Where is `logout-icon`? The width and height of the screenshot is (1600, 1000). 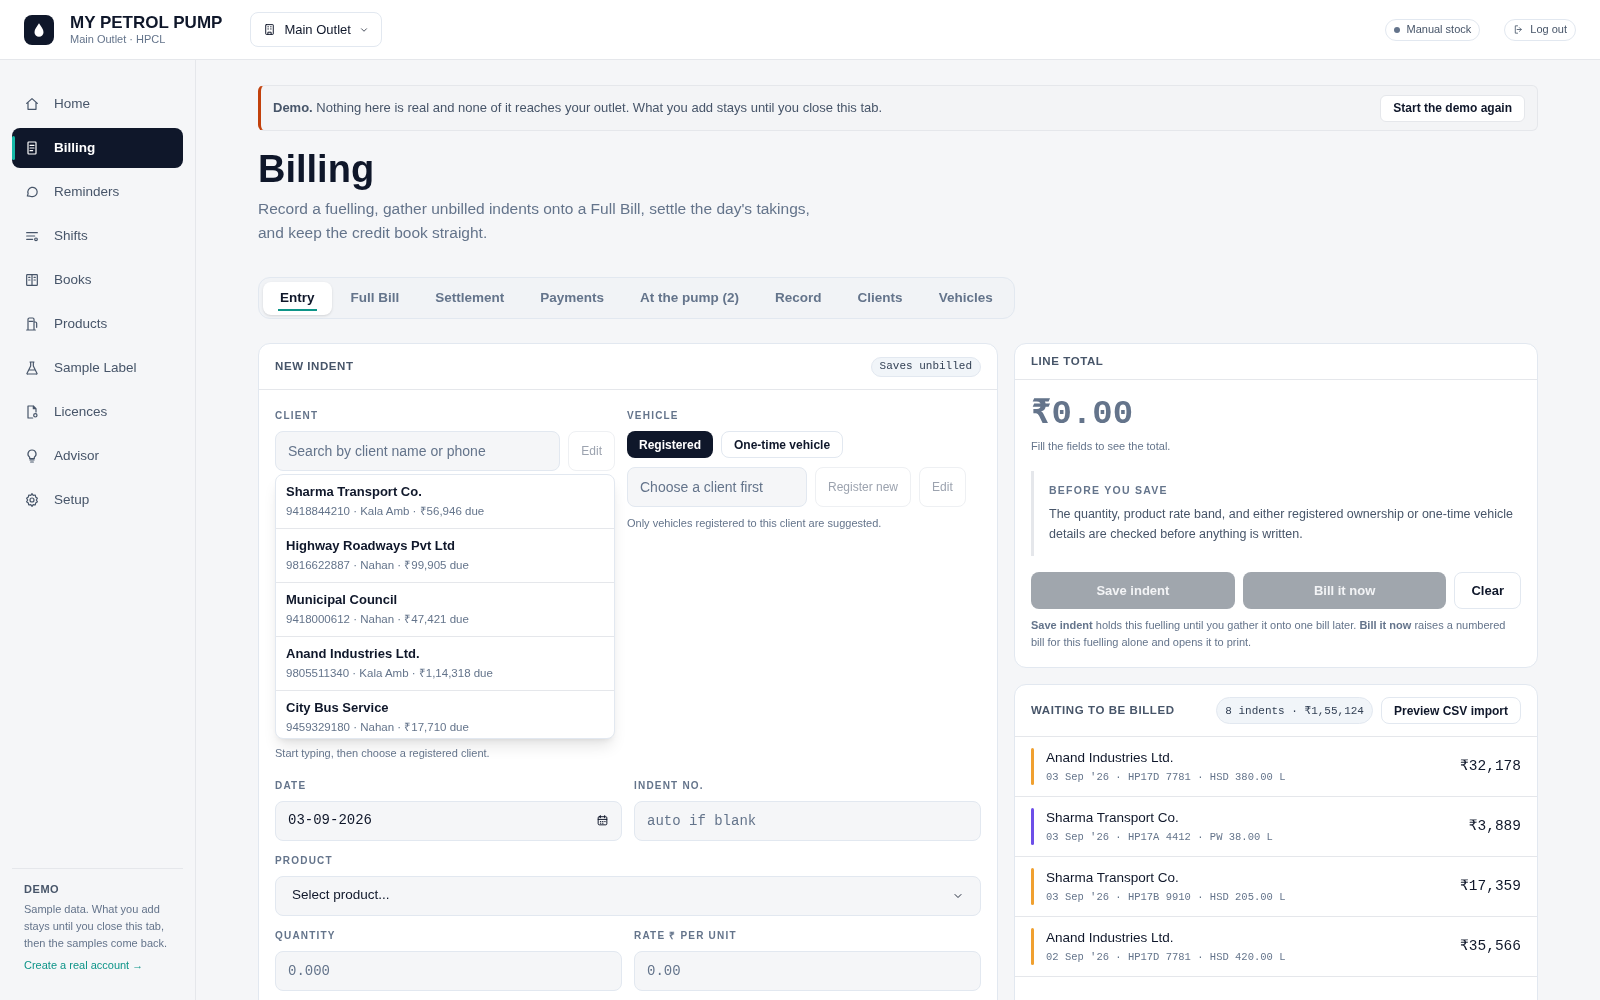 logout-icon is located at coordinates (1519, 29).